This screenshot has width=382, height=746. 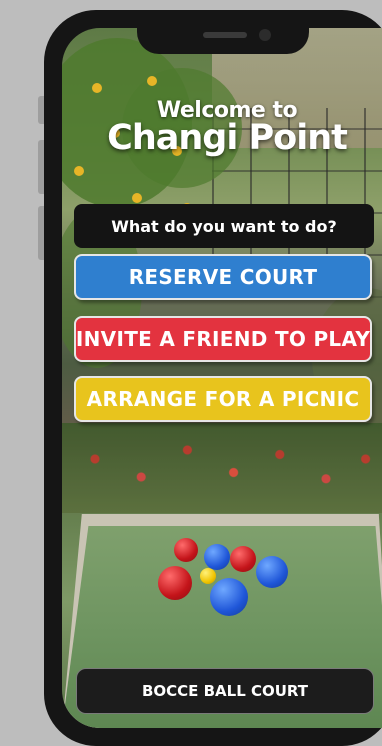 What do you see at coordinates (223, 339) in the screenshot?
I see `invite-friend-button: INVITE A FRIEND TO PLAY` at bounding box center [223, 339].